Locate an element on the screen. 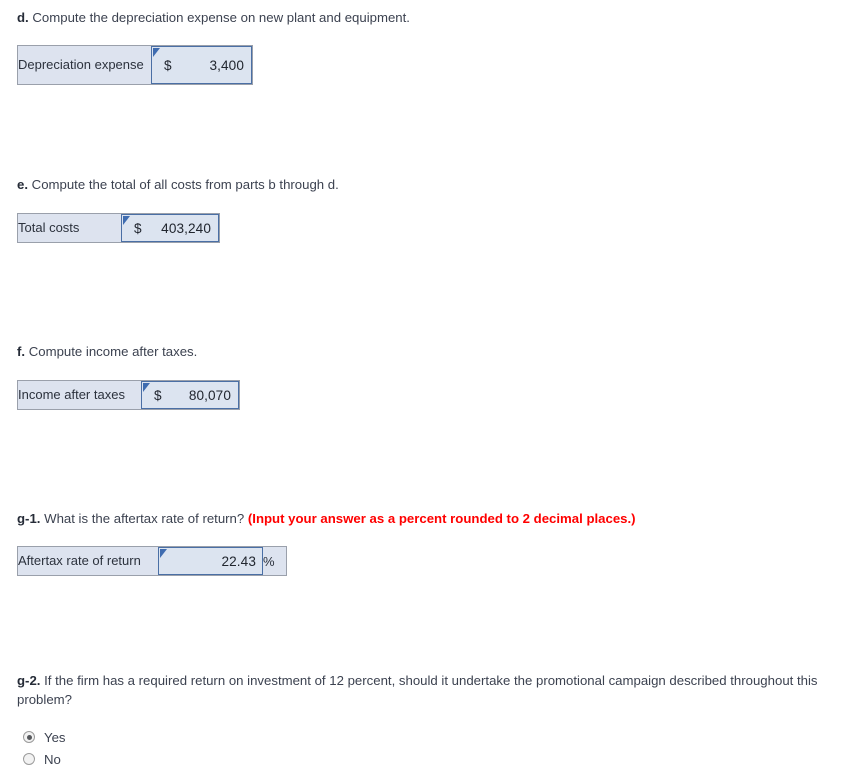  radio-label-yes: Yes is located at coordinates (55, 737).